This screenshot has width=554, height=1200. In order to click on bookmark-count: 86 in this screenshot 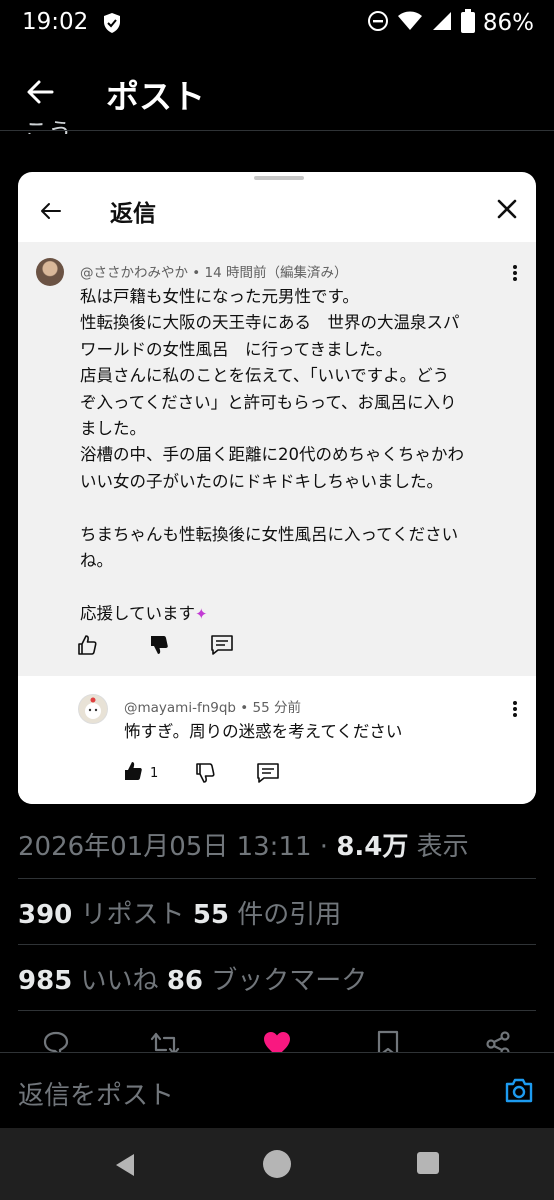, I will do `click(185, 981)`.